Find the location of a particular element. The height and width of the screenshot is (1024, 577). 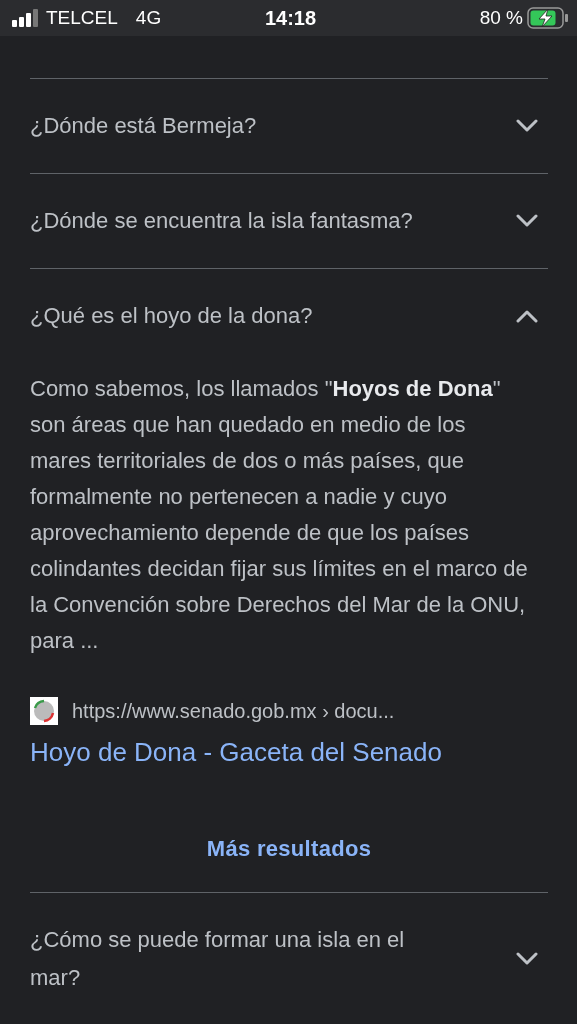

question-text: ¿Cómo se puede formar una isla en el mar? is located at coordinates (240, 959).